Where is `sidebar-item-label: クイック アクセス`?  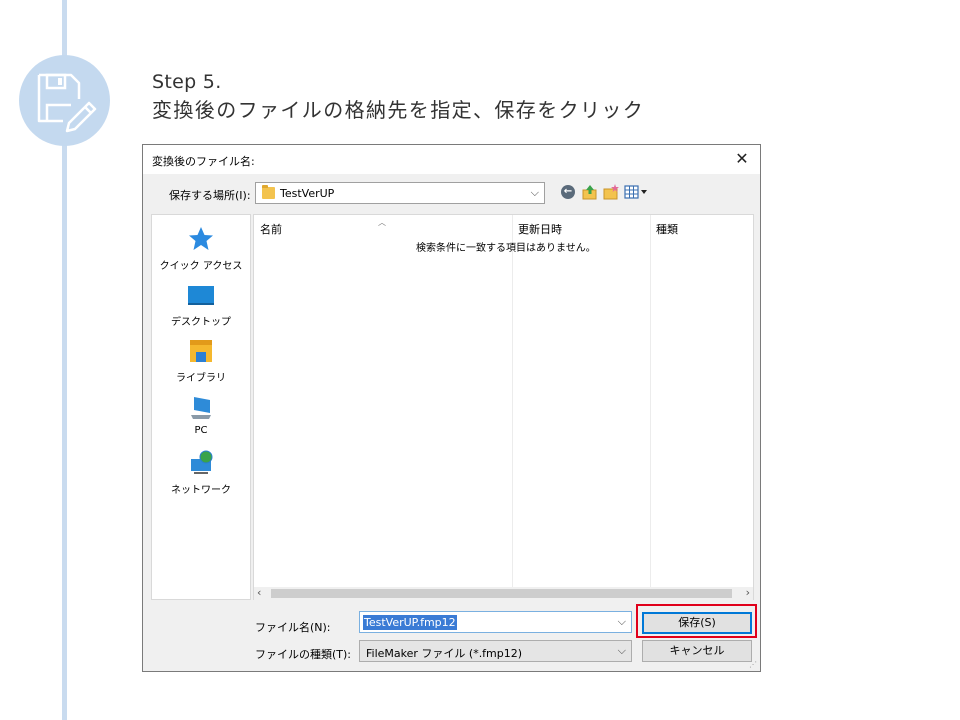 sidebar-item-label: クイック アクセス is located at coordinates (201, 266).